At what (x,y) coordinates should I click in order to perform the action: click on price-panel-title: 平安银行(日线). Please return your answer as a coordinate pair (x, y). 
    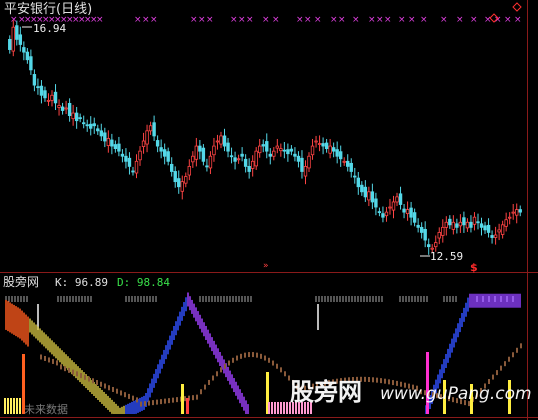
    Looking at the image, I should click on (48, 9).